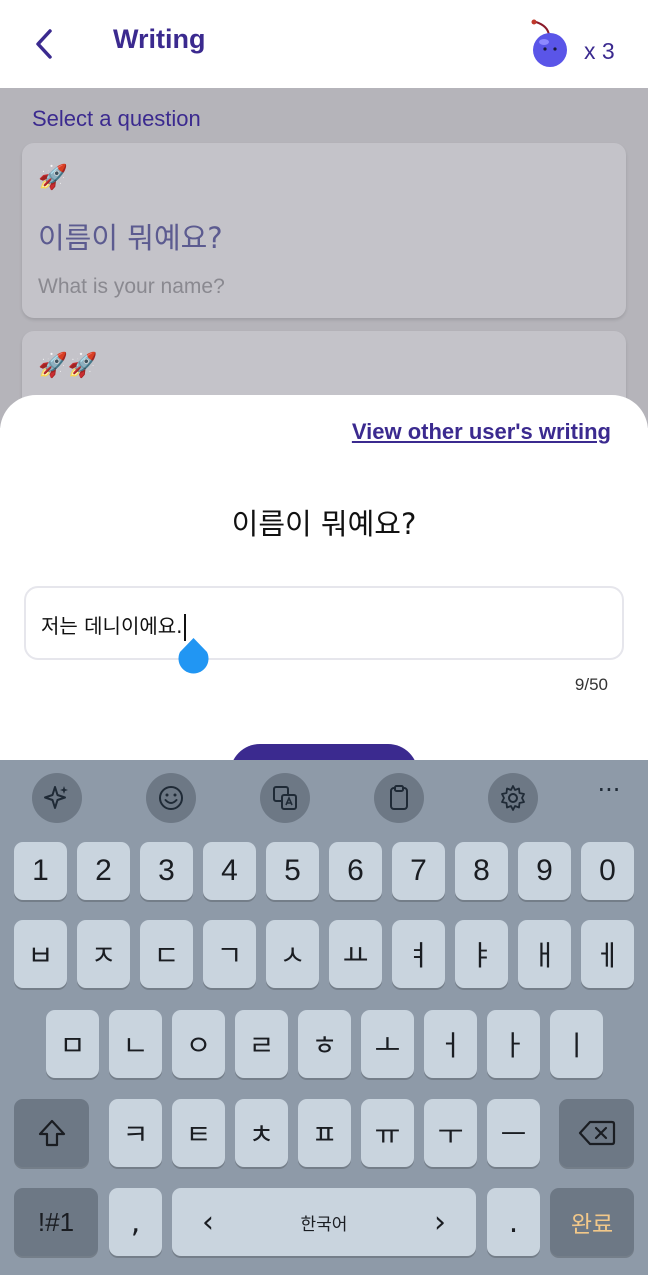 The height and width of the screenshot is (1275, 648). Describe the element at coordinates (355, 871) in the screenshot. I see `key-6: 6` at that location.